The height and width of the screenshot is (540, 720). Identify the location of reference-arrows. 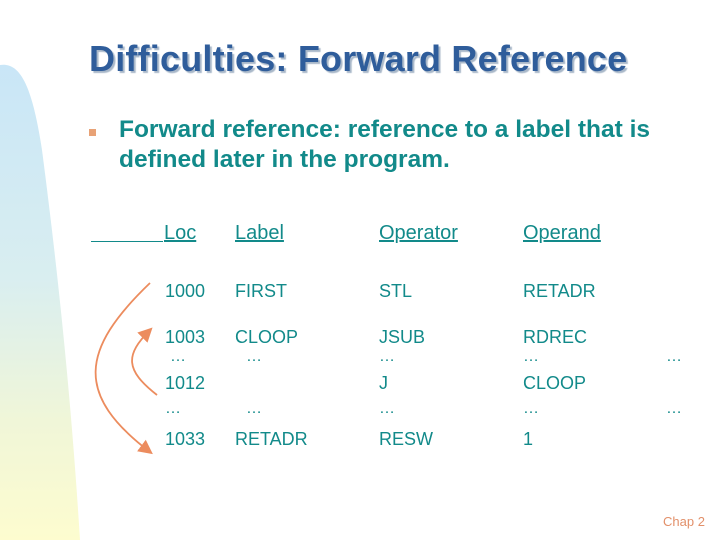
(126, 368).